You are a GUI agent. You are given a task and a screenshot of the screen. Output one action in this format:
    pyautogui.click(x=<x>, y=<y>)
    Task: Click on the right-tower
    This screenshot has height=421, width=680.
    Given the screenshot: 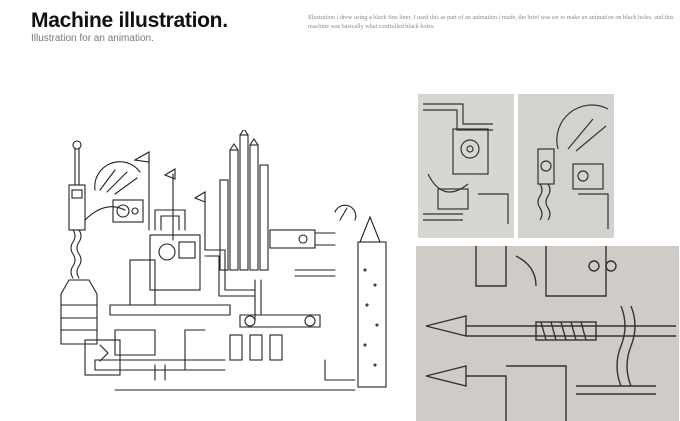 What is the action you would take?
    pyautogui.click(x=372, y=301)
    